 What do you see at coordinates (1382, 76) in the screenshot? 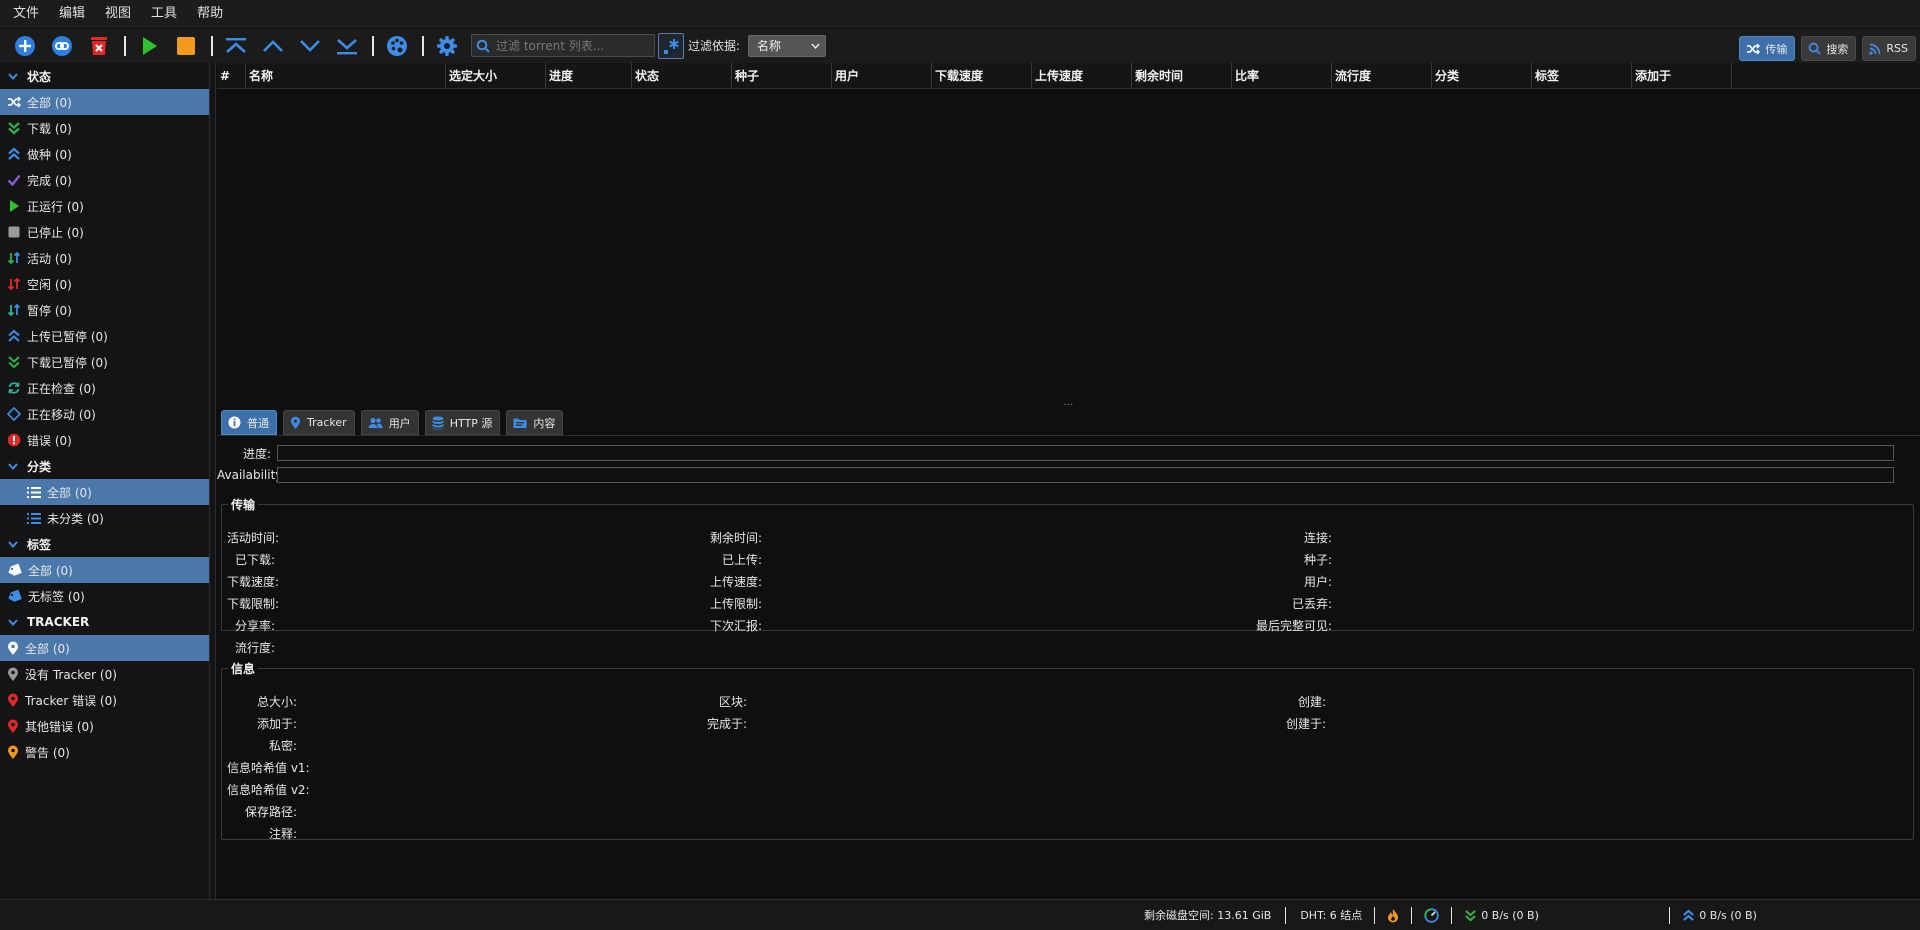
I see `column-header-popularity: 流行度` at bounding box center [1382, 76].